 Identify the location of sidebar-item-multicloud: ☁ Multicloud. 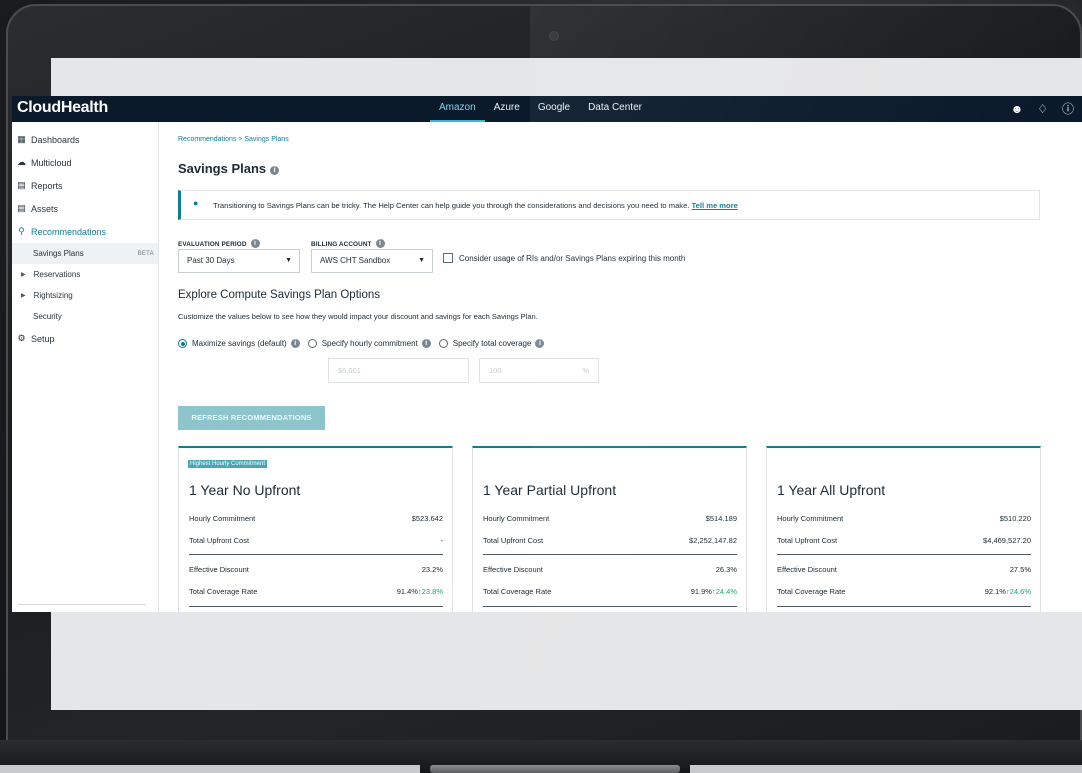
(85, 162).